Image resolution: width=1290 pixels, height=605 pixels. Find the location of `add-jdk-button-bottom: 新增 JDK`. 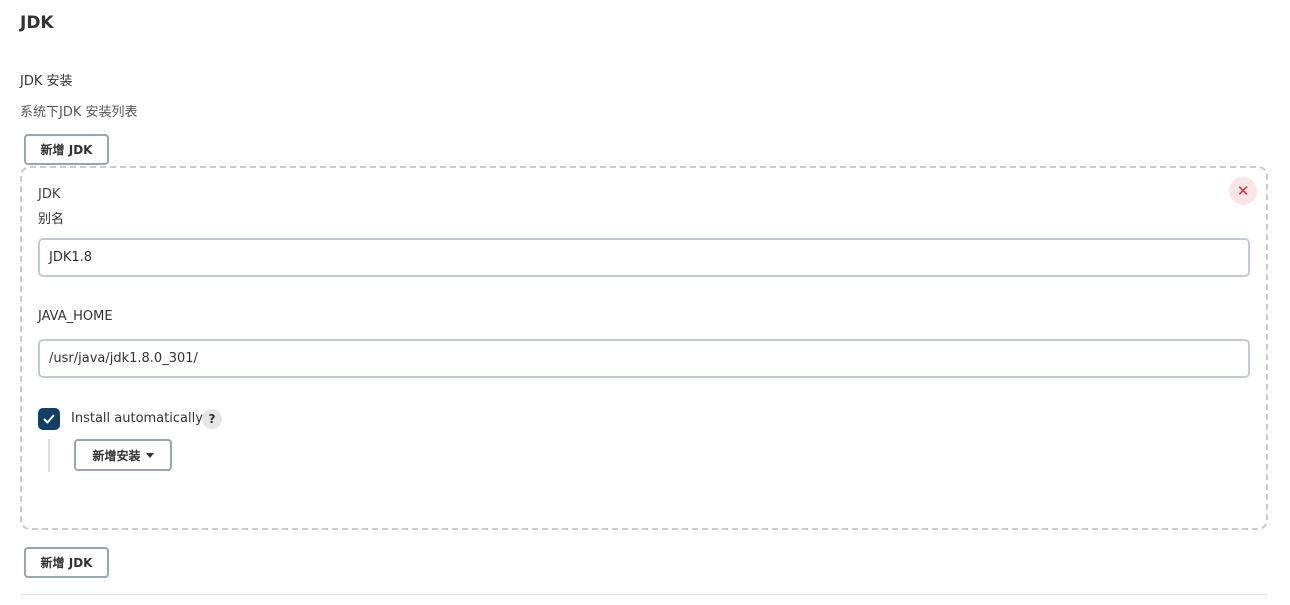

add-jdk-button-bottom: 新增 JDK is located at coordinates (66, 562).